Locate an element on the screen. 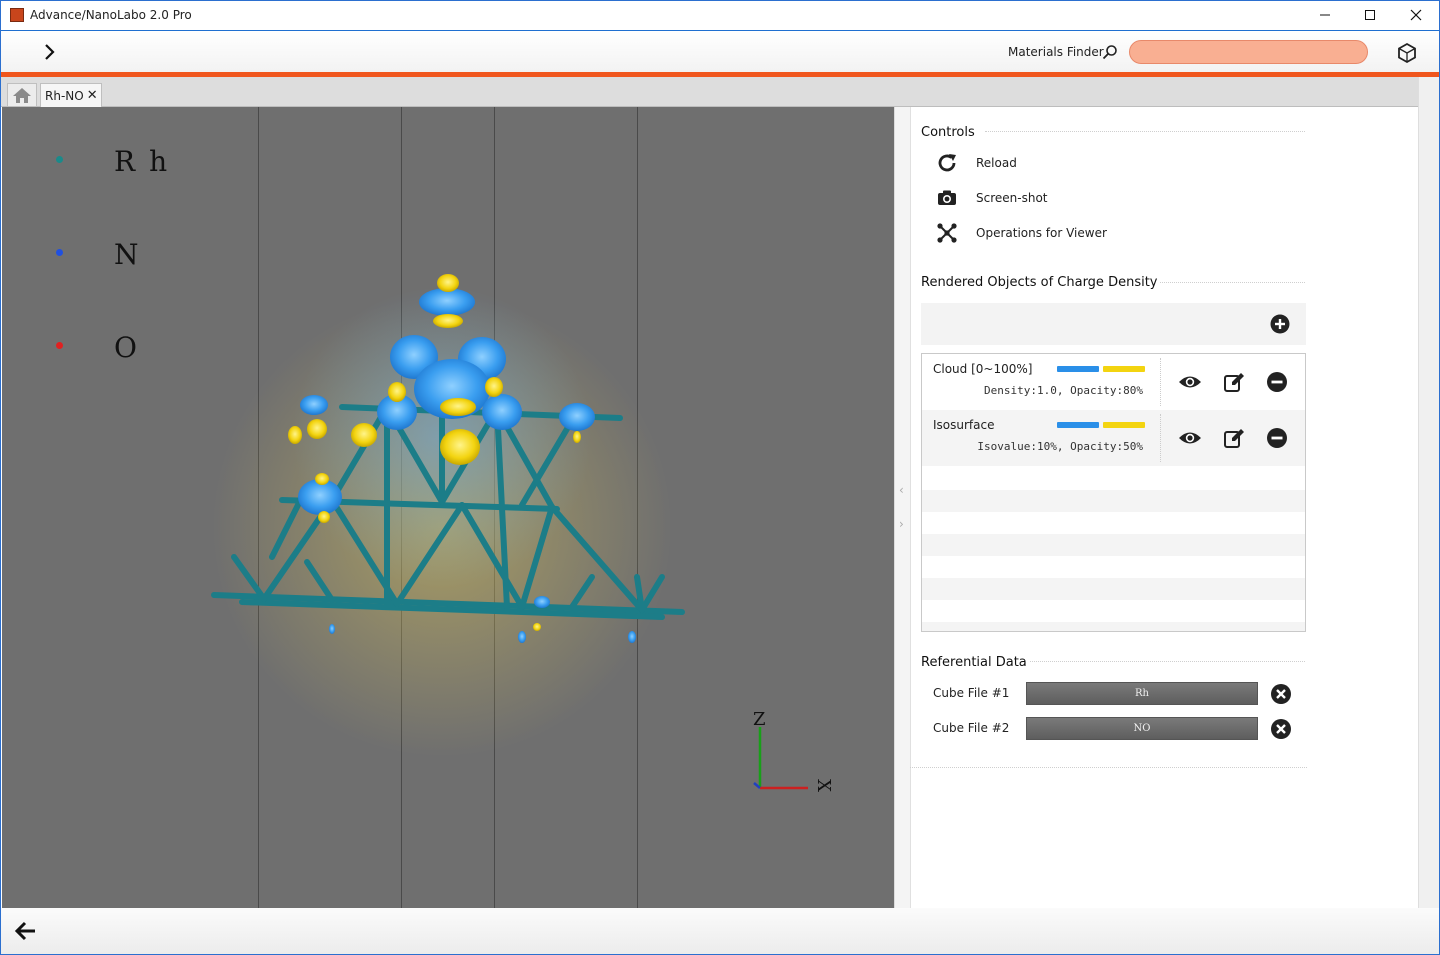 Image resolution: width=1440 pixels, height=955 pixels. collapse-left-icon: ‹ is located at coordinates (901, 490).